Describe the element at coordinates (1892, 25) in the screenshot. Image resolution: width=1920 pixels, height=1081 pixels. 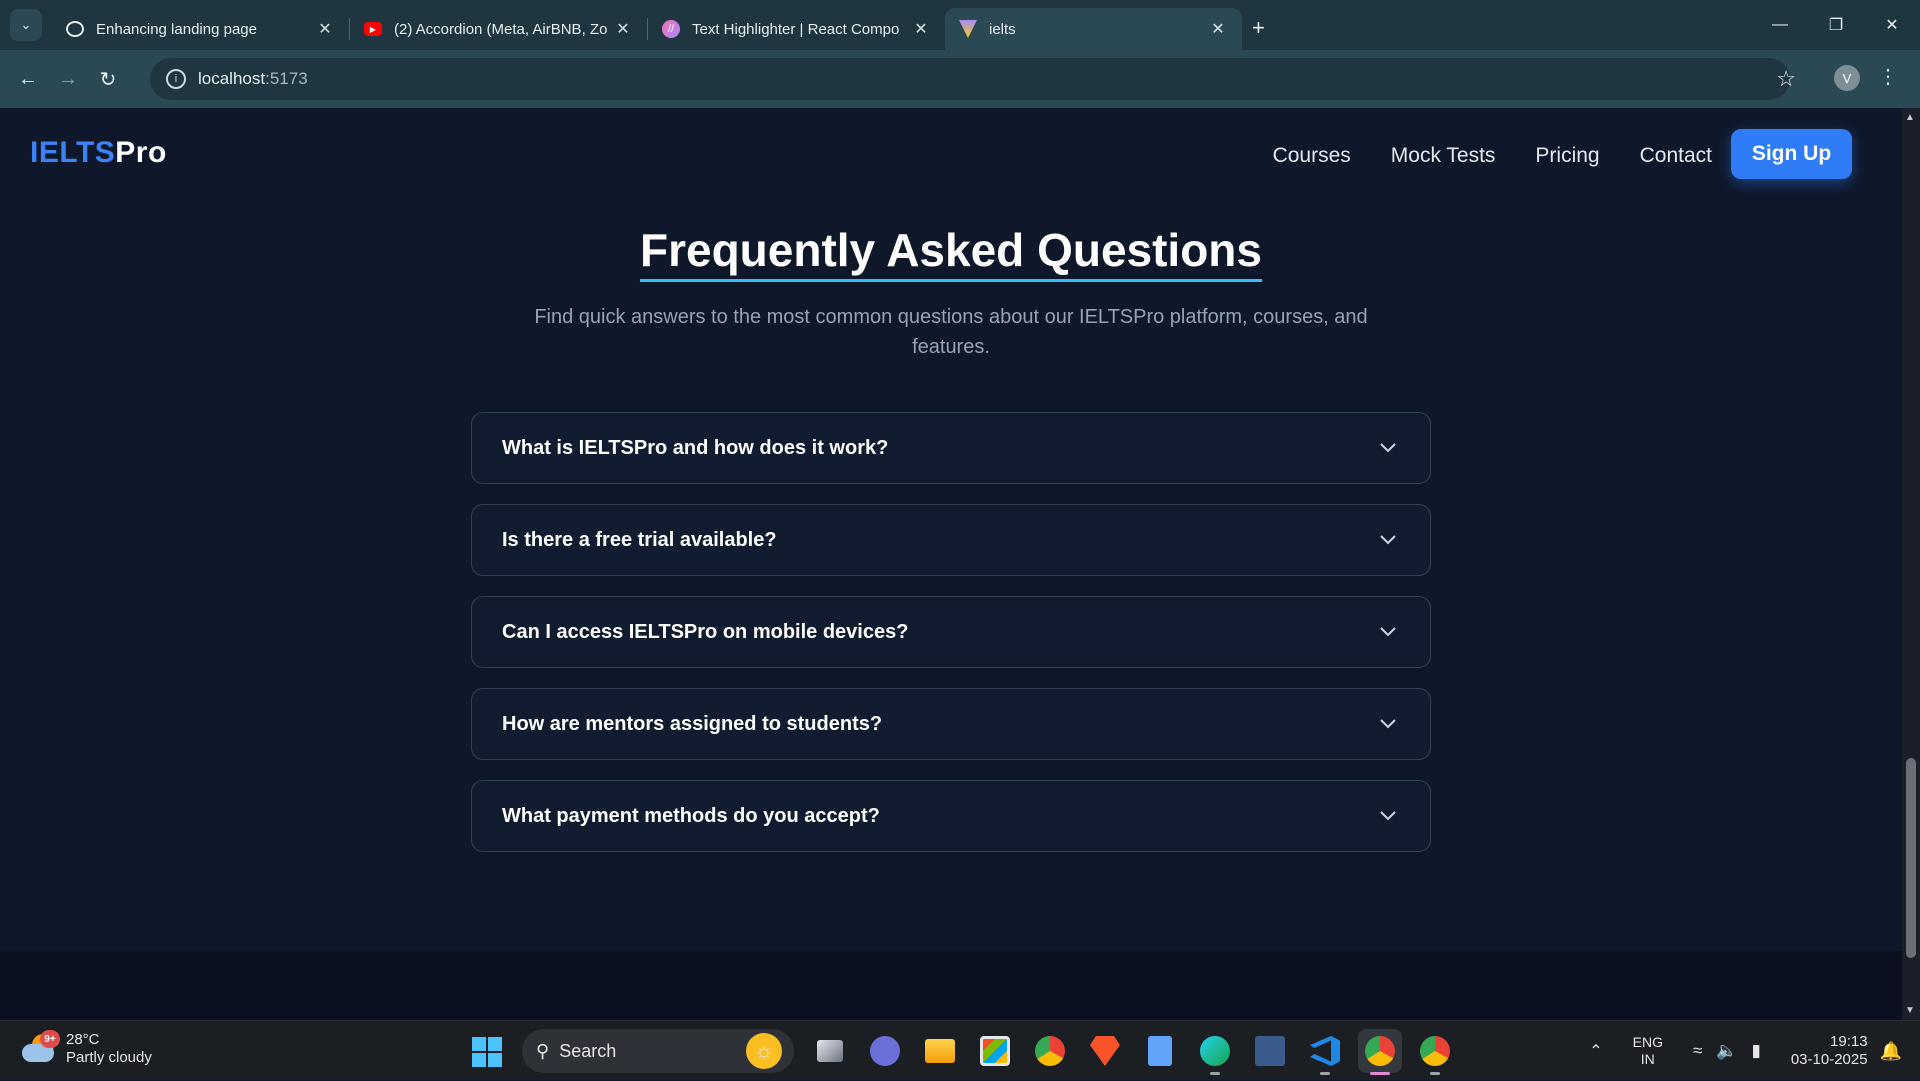
I see `close-window-icon: ✕` at that location.